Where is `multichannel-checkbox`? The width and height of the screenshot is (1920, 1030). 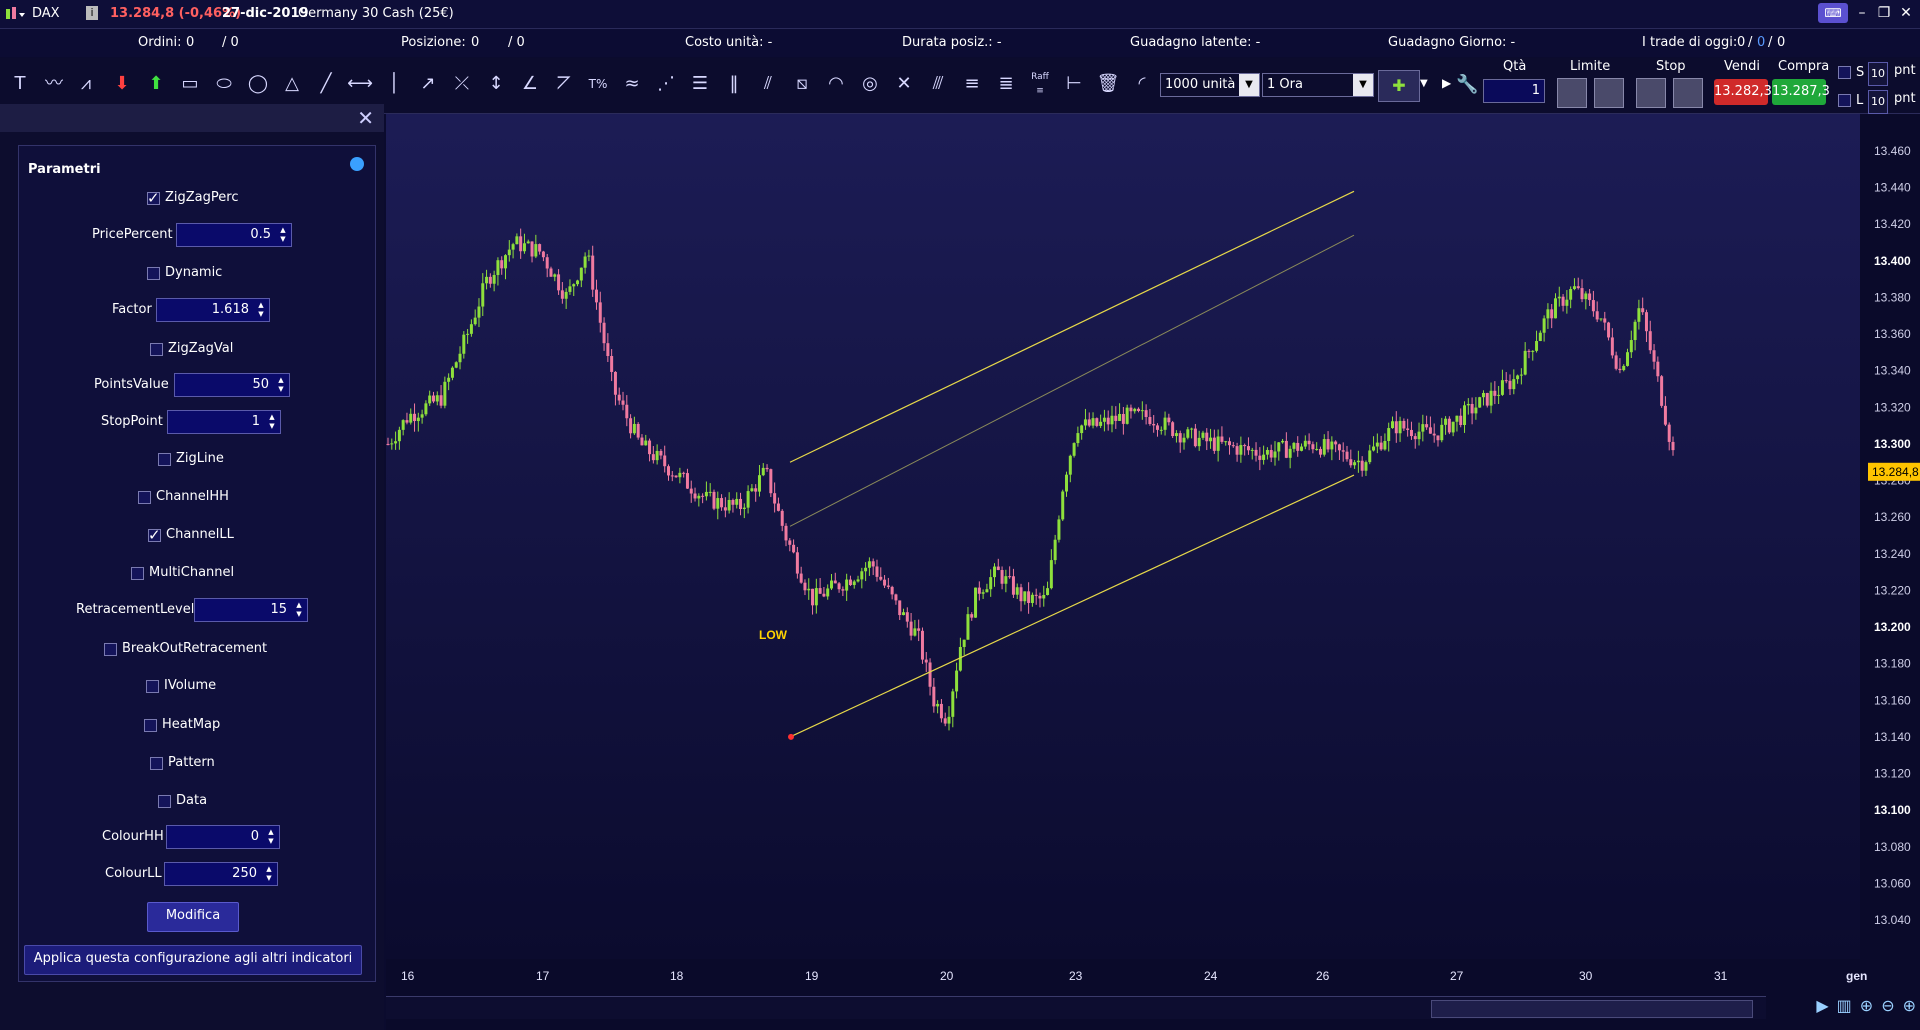
multichannel-checkbox is located at coordinates (137, 573).